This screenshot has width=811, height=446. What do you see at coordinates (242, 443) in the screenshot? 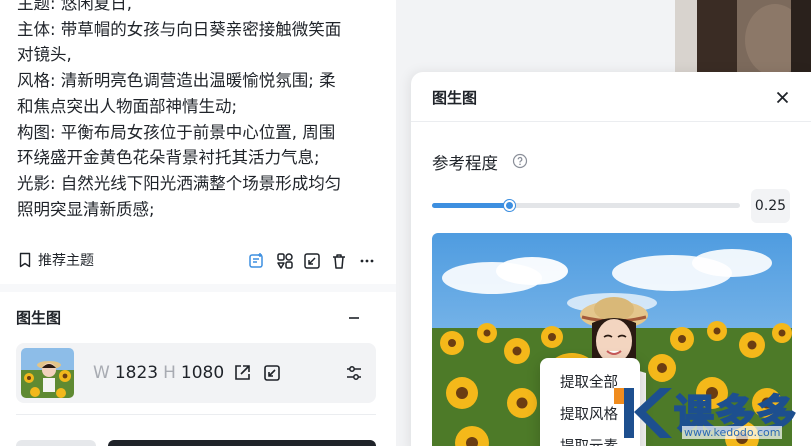
I see `generate-button` at bounding box center [242, 443].